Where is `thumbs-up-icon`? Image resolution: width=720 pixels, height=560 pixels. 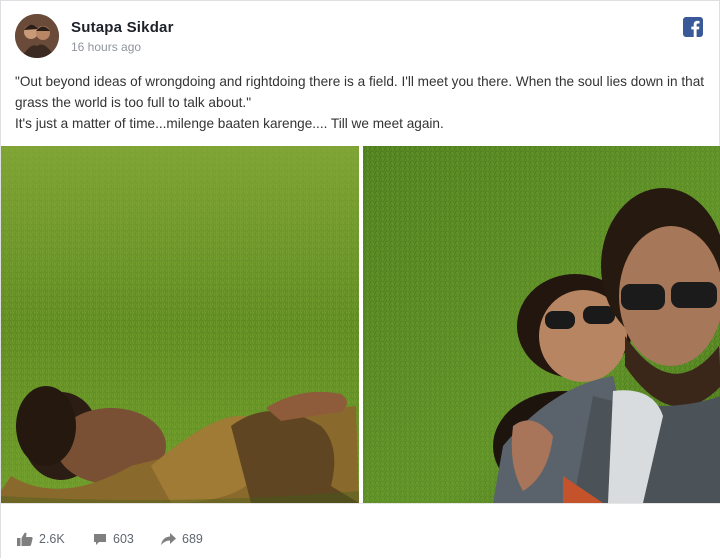 thumbs-up-icon is located at coordinates (25, 539).